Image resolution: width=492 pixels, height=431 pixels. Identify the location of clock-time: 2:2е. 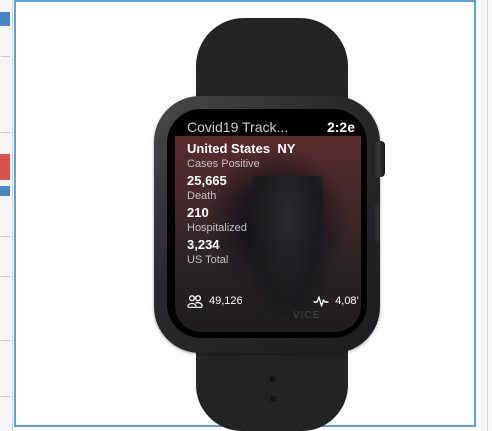
(340, 127).